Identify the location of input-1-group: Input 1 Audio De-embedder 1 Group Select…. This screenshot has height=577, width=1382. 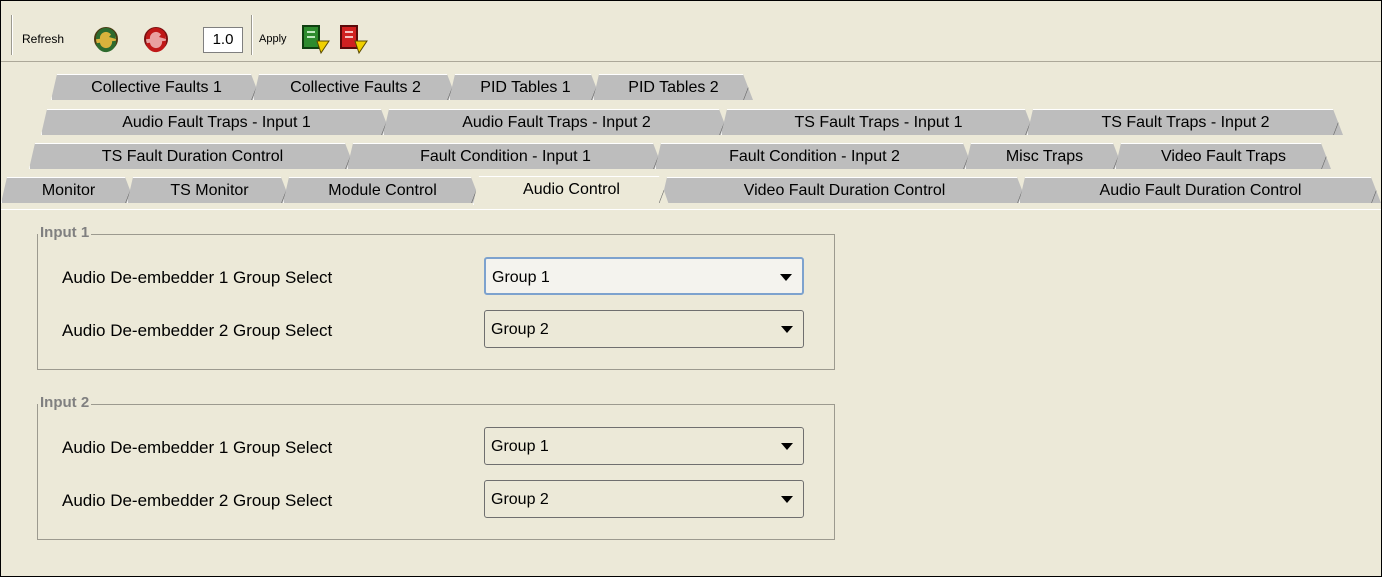
(436, 297).